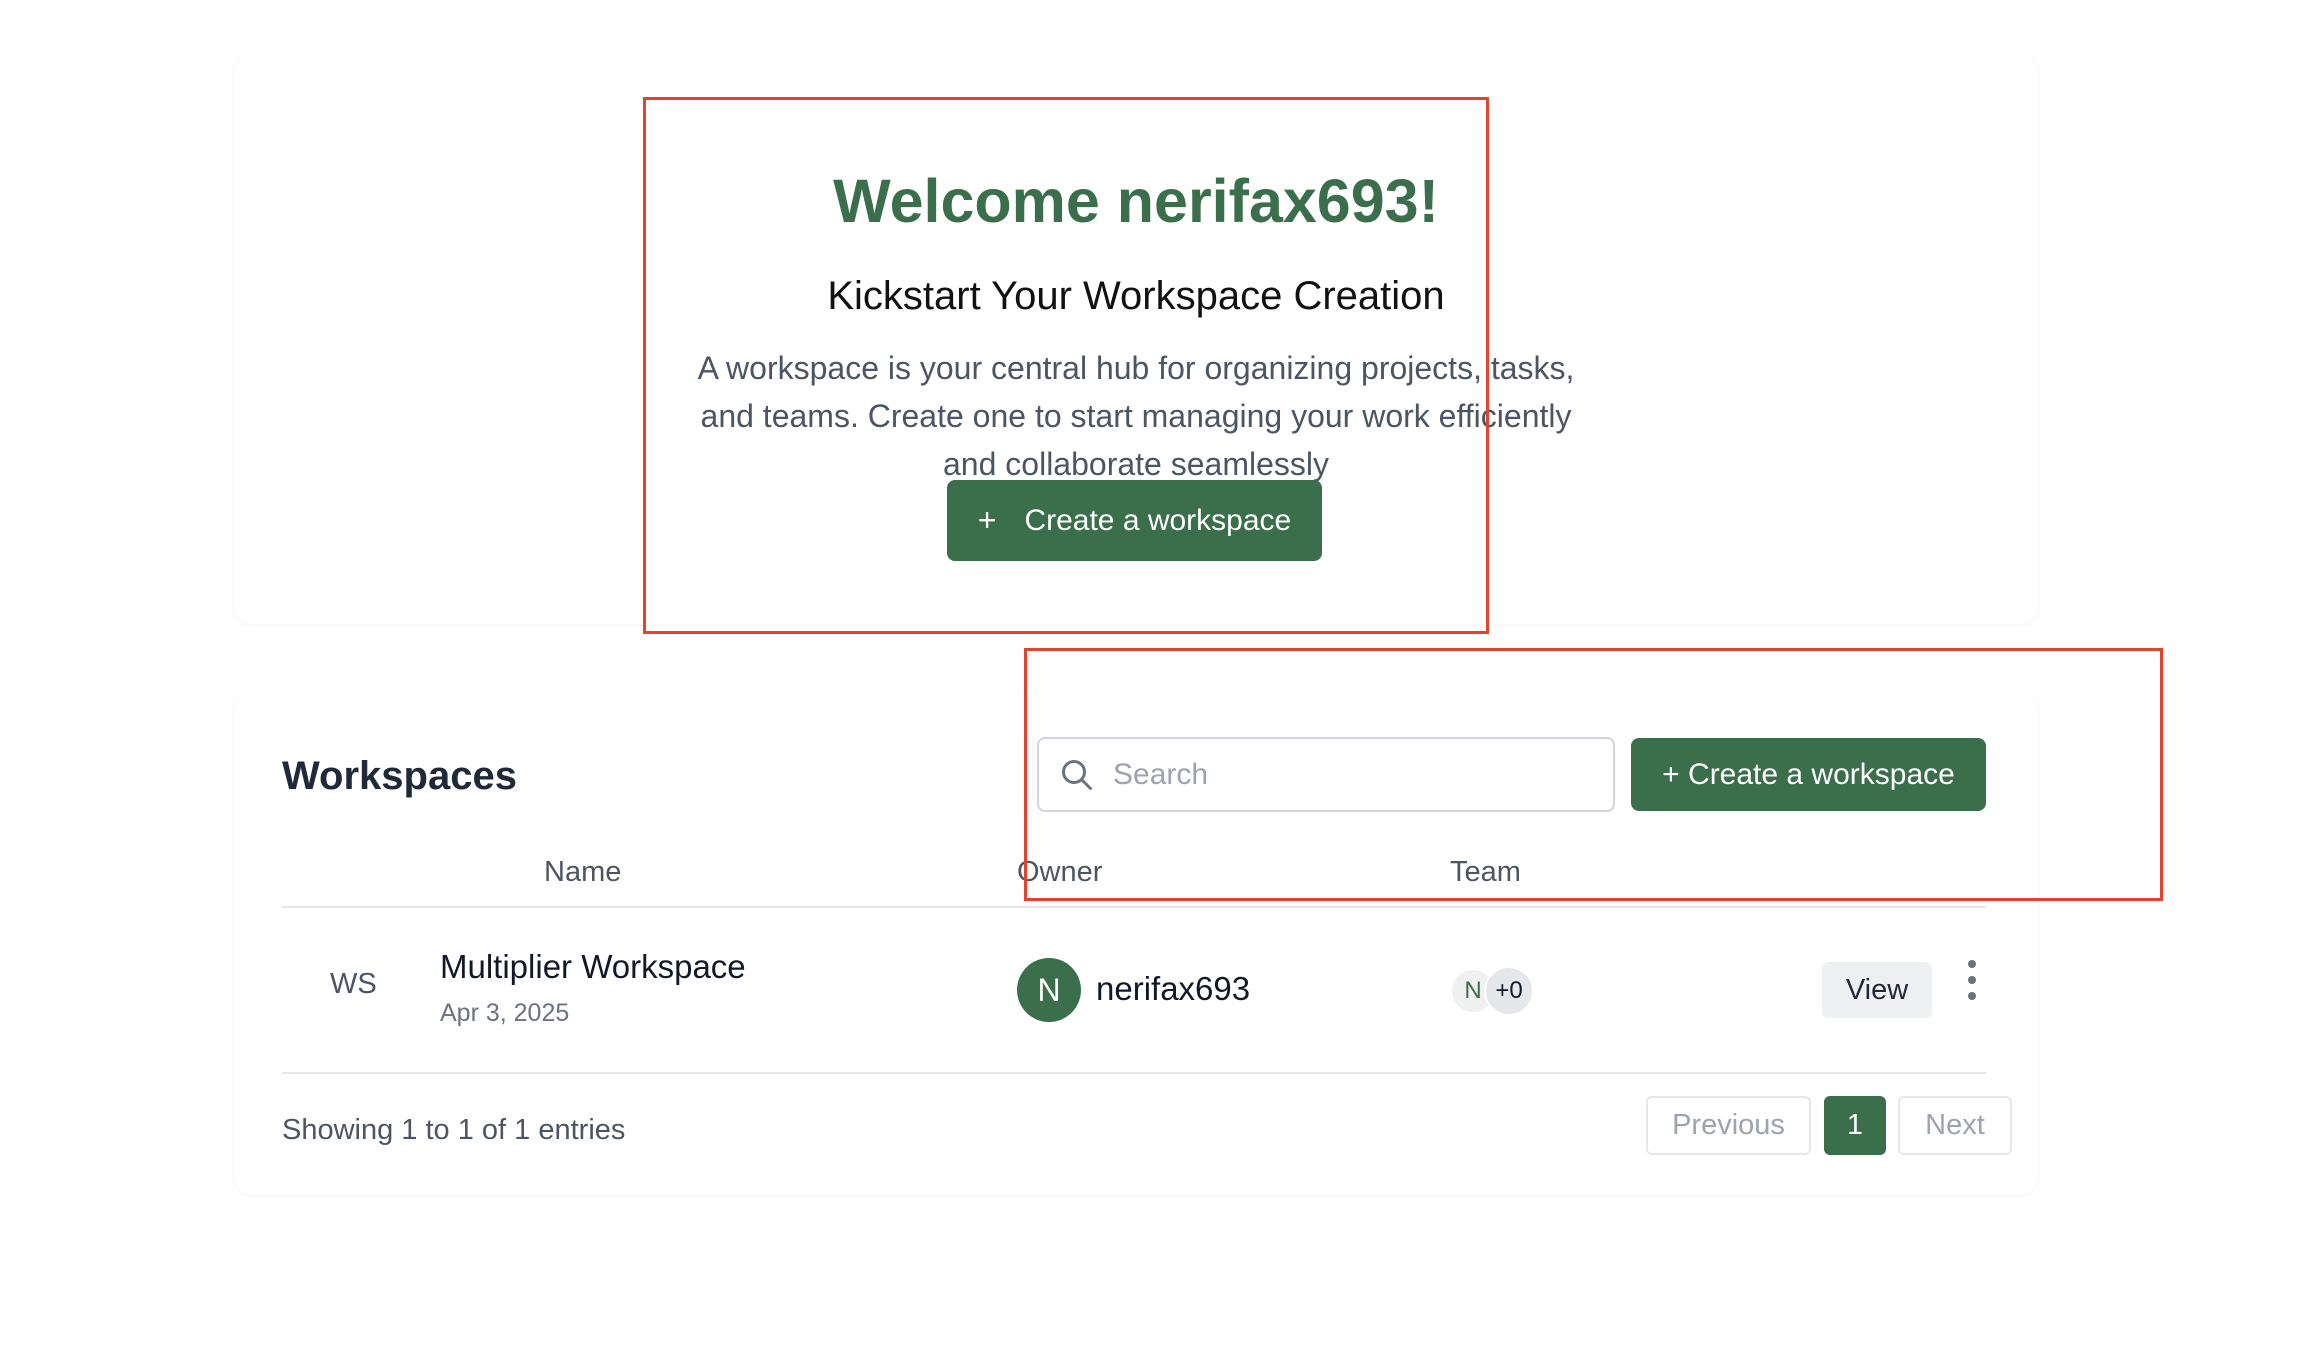  What do you see at coordinates (1808, 774) in the screenshot?
I see `create-workspace-button: + Create a workspace` at bounding box center [1808, 774].